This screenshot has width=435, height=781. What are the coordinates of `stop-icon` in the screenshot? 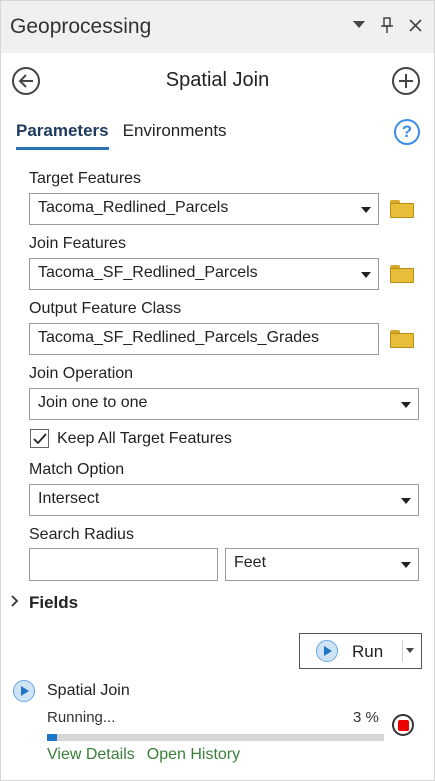 It's located at (403, 725).